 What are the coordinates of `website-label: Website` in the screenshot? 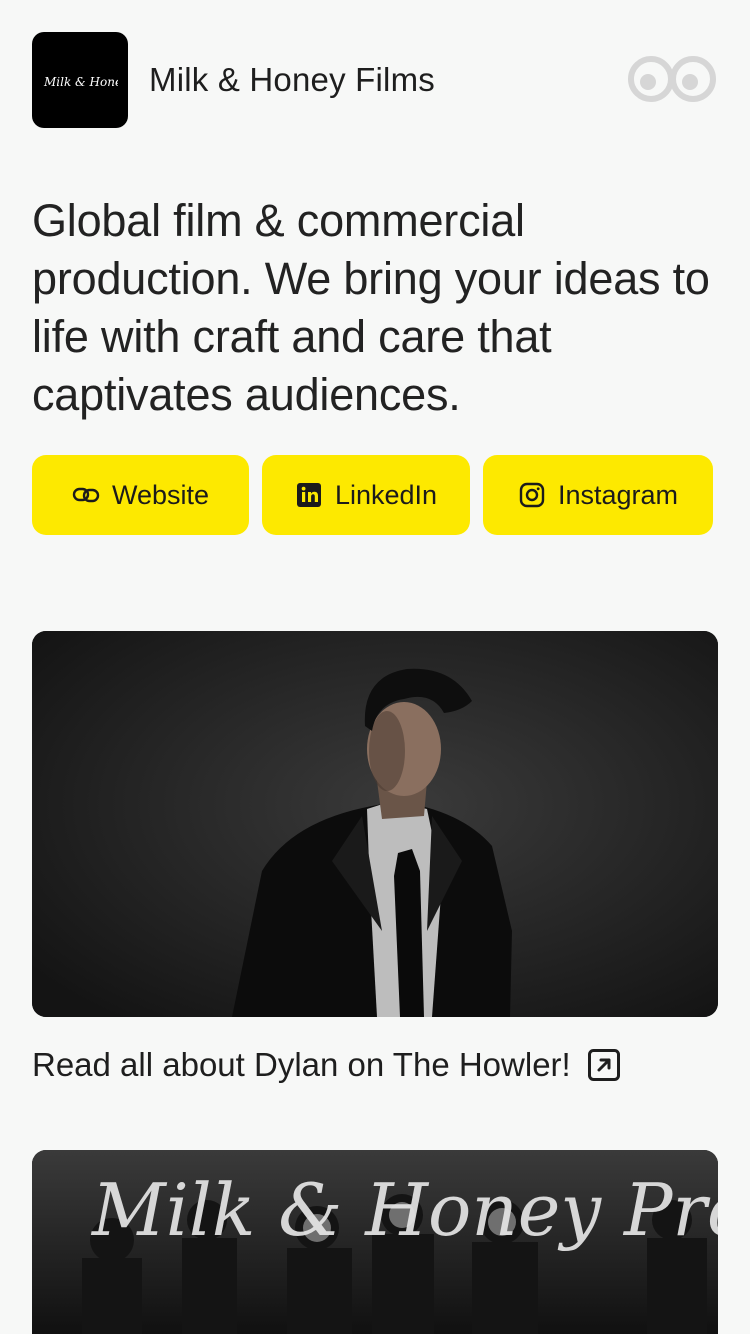 It's located at (160, 494).